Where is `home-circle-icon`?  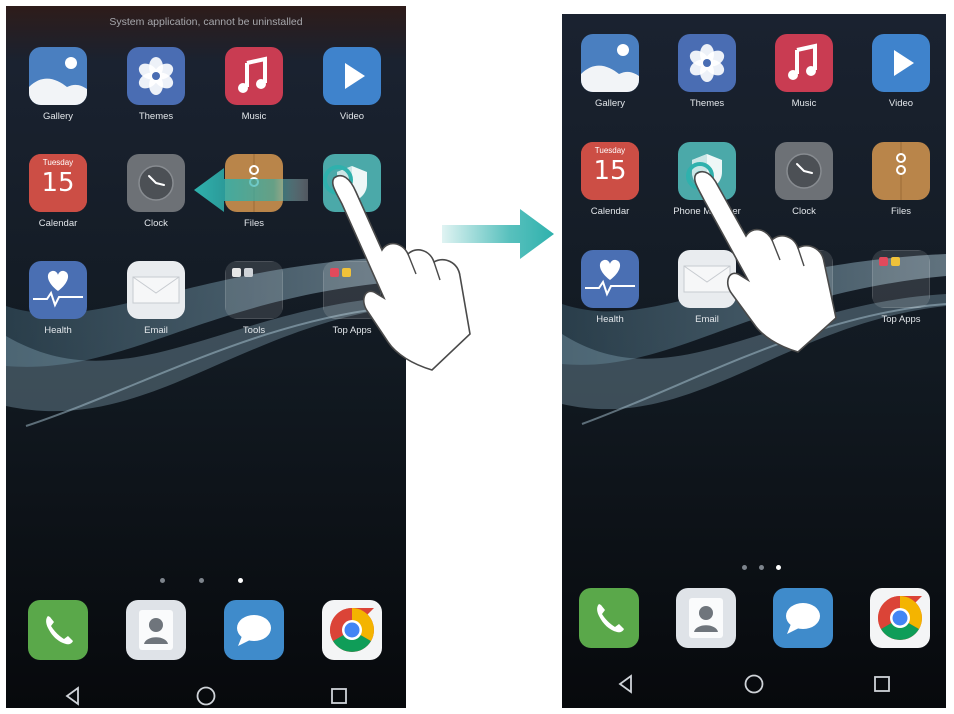
home-circle-icon is located at coordinates (754, 684).